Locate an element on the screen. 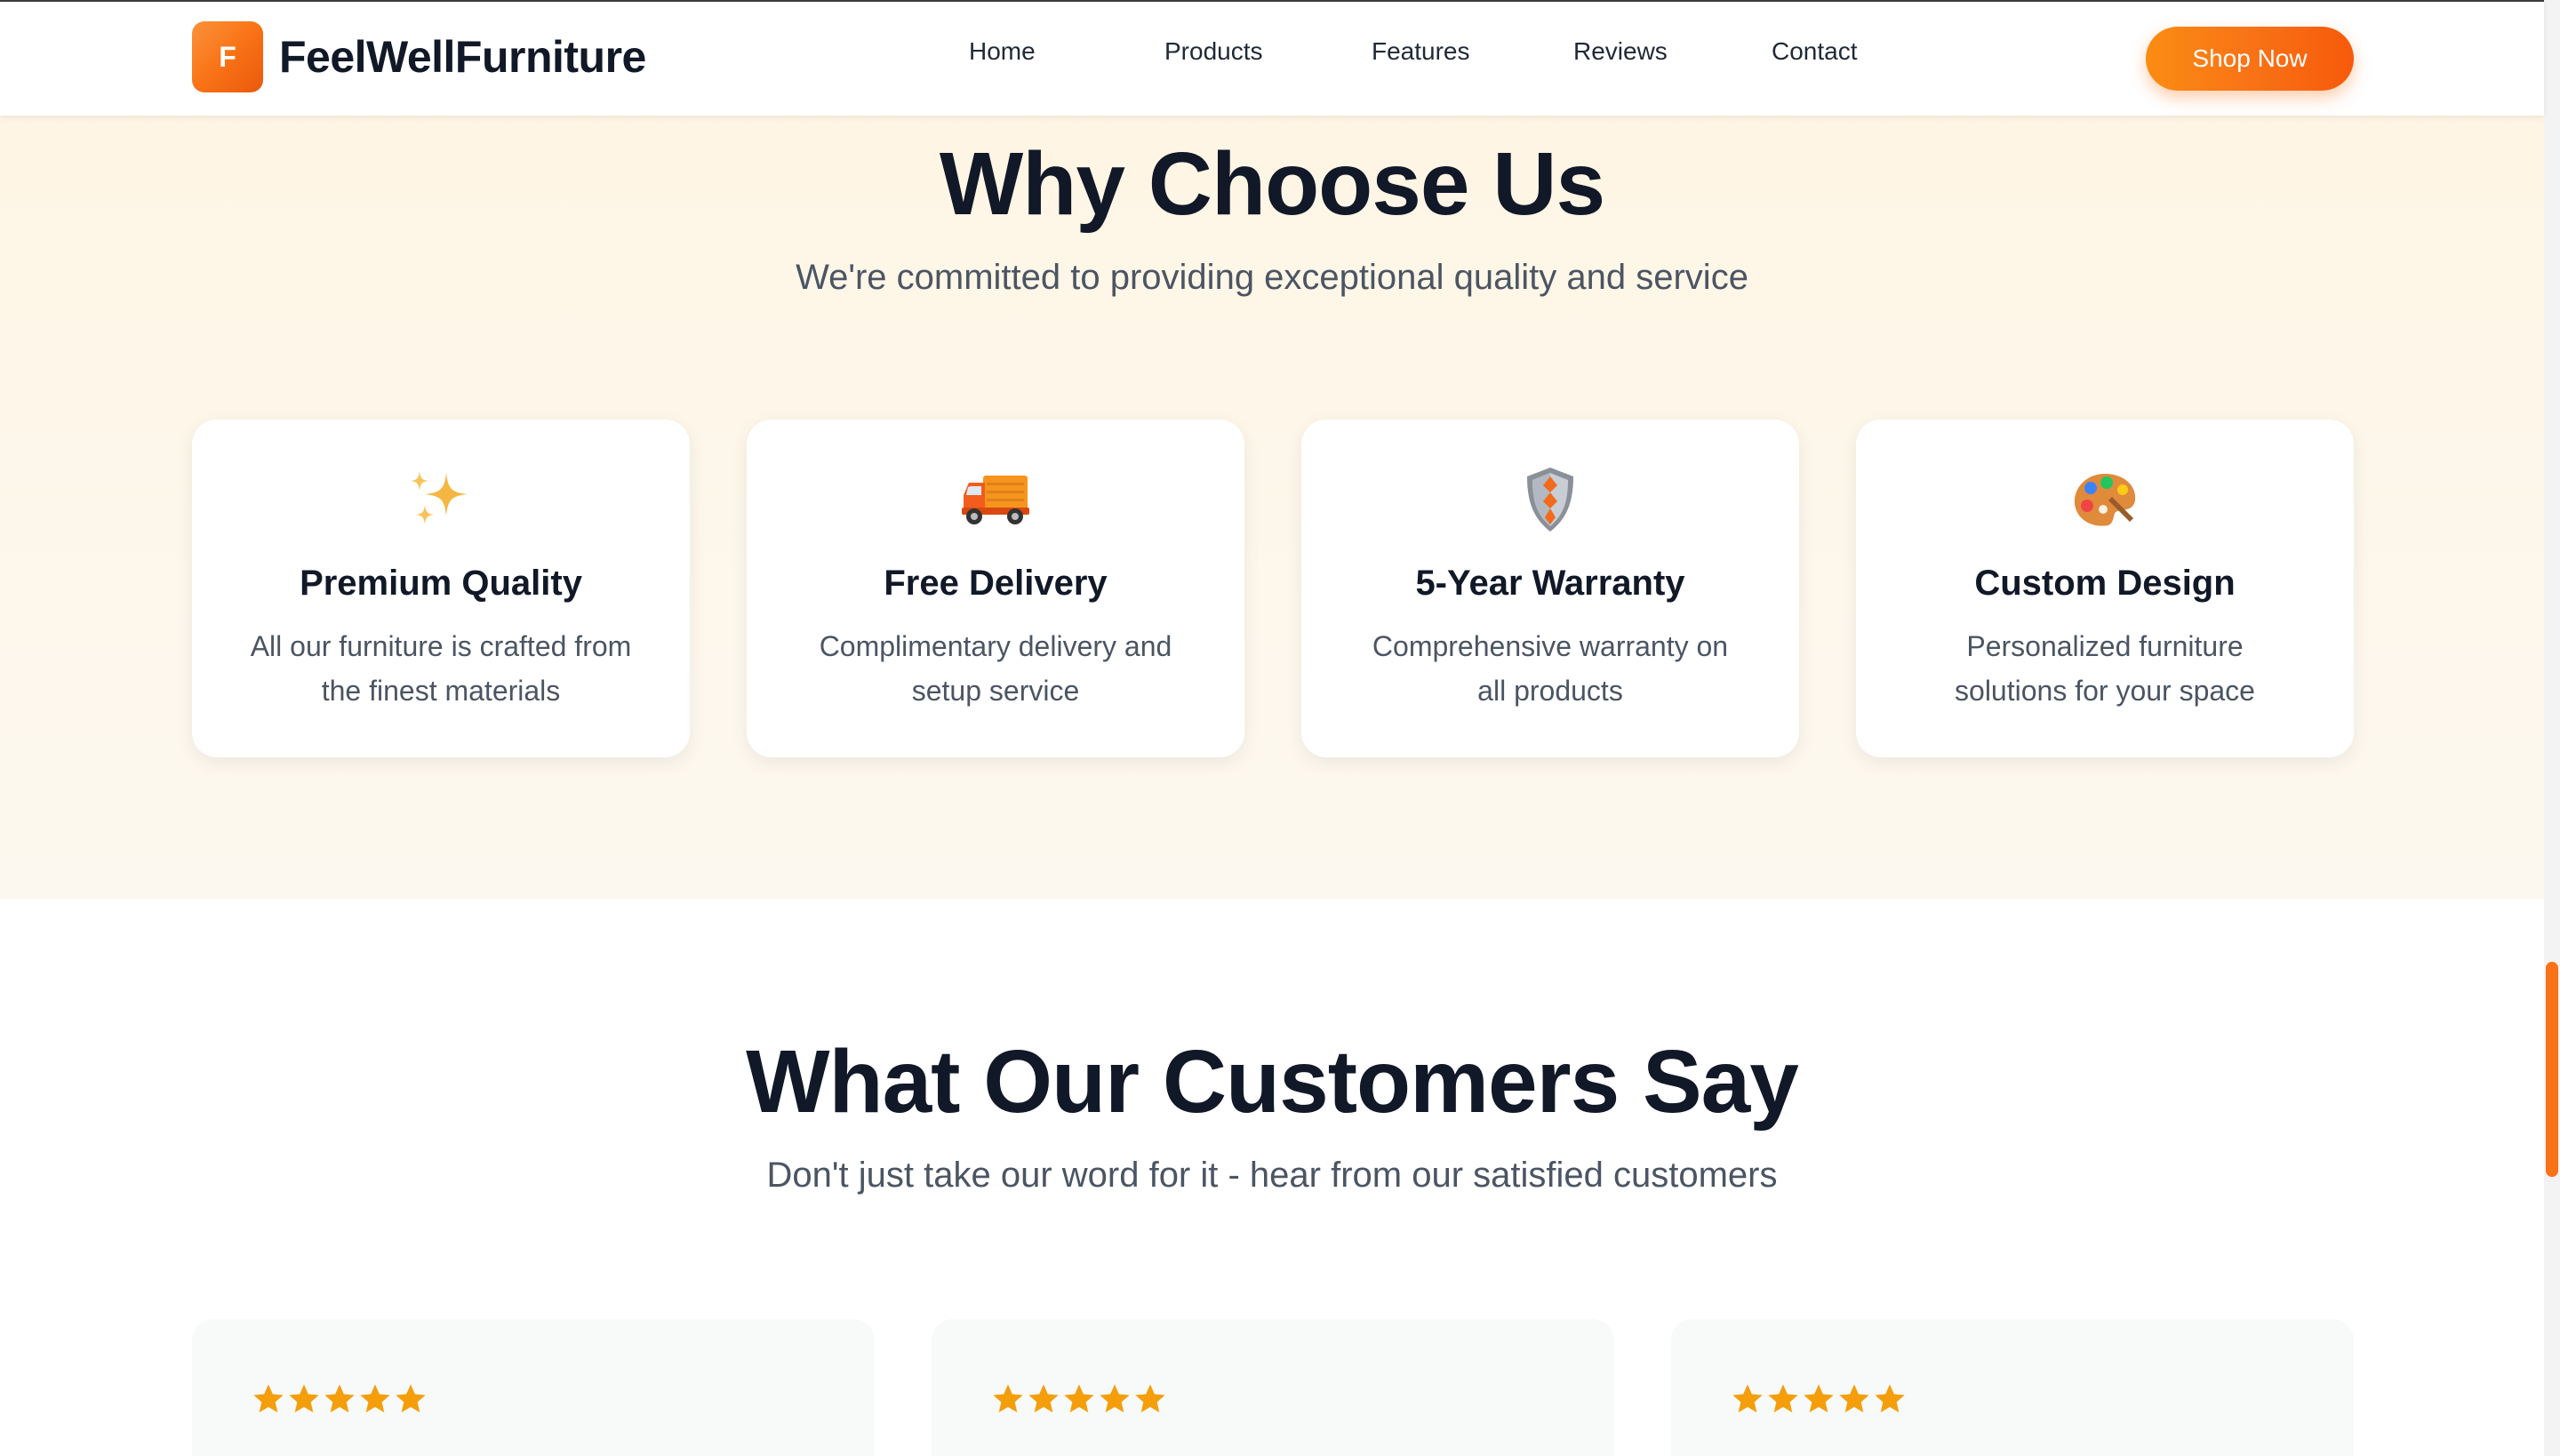  shop-now-button: Shop Now is located at coordinates (2250, 59).